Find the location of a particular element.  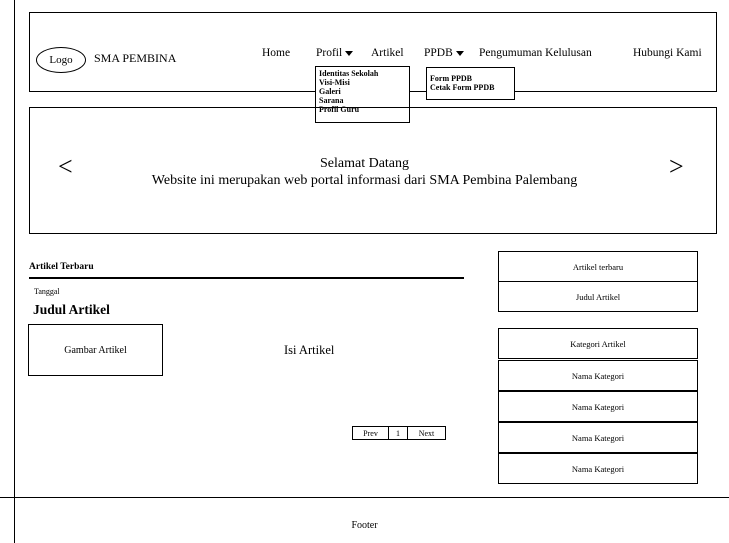

menu-item-sarana: Sarana is located at coordinates (362, 100).